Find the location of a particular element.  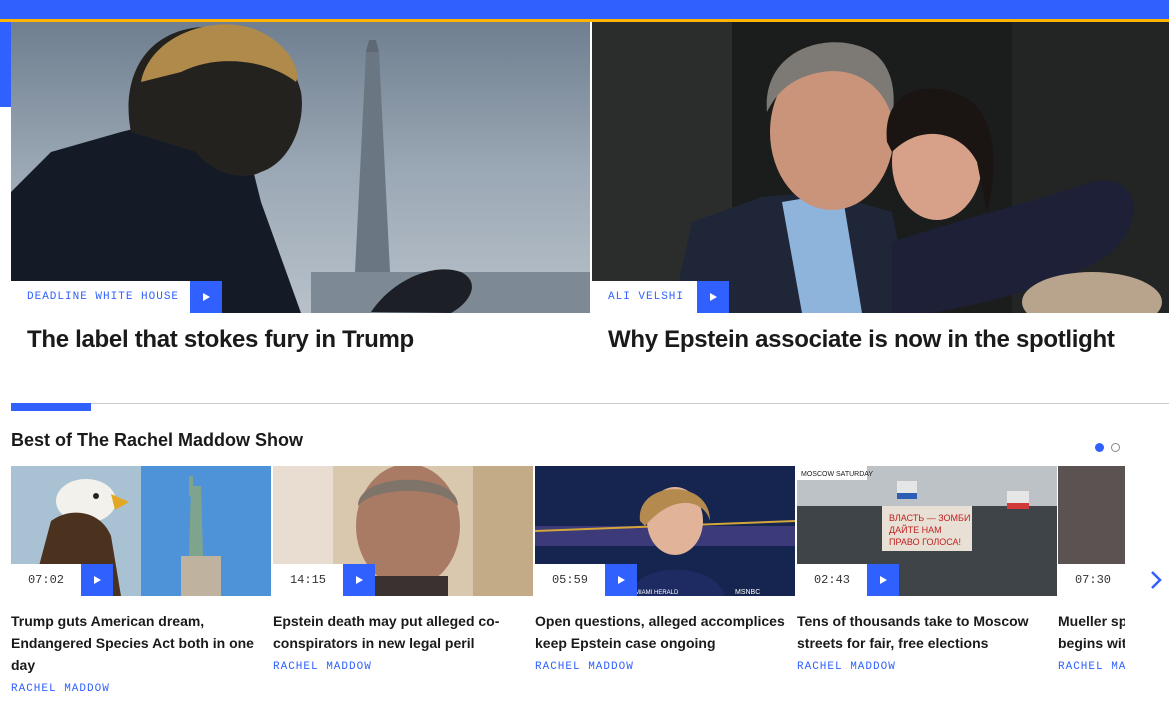

hero-show-tag: ALI VELSHI is located at coordinates (646, 297).